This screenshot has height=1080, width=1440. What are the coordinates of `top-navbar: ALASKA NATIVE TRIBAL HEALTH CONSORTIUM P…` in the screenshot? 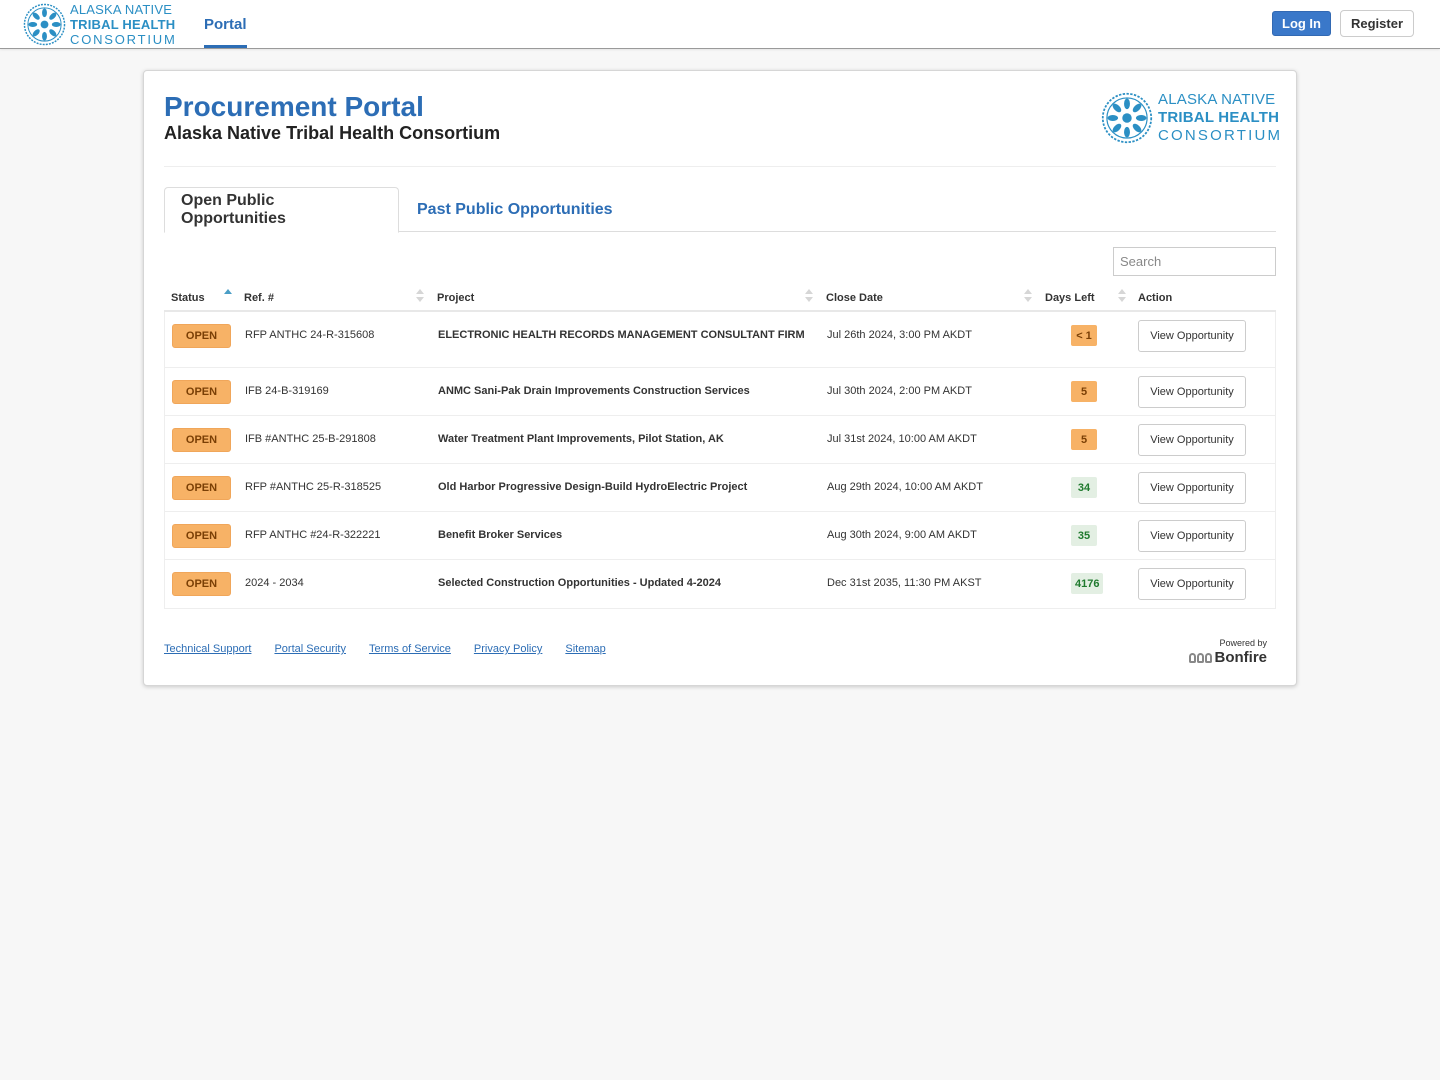 It's located at (720, 24).